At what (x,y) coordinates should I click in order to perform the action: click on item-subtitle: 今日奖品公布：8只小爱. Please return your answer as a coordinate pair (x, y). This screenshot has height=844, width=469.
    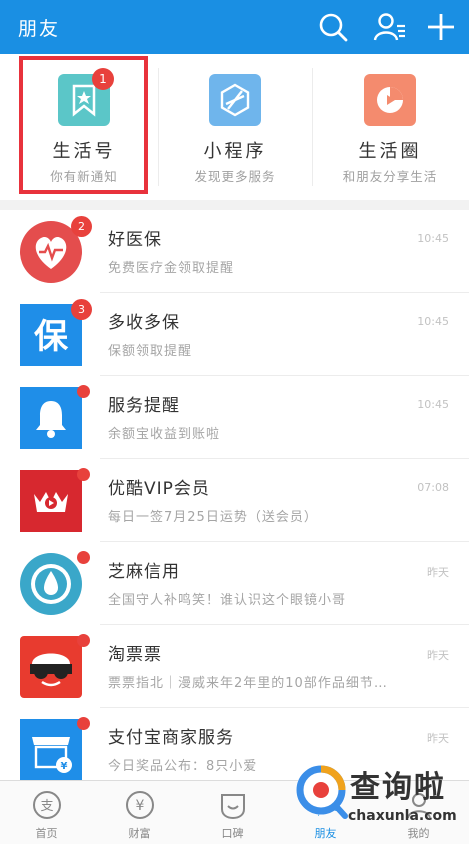
    Looking at the image, I should click on (183, 766).